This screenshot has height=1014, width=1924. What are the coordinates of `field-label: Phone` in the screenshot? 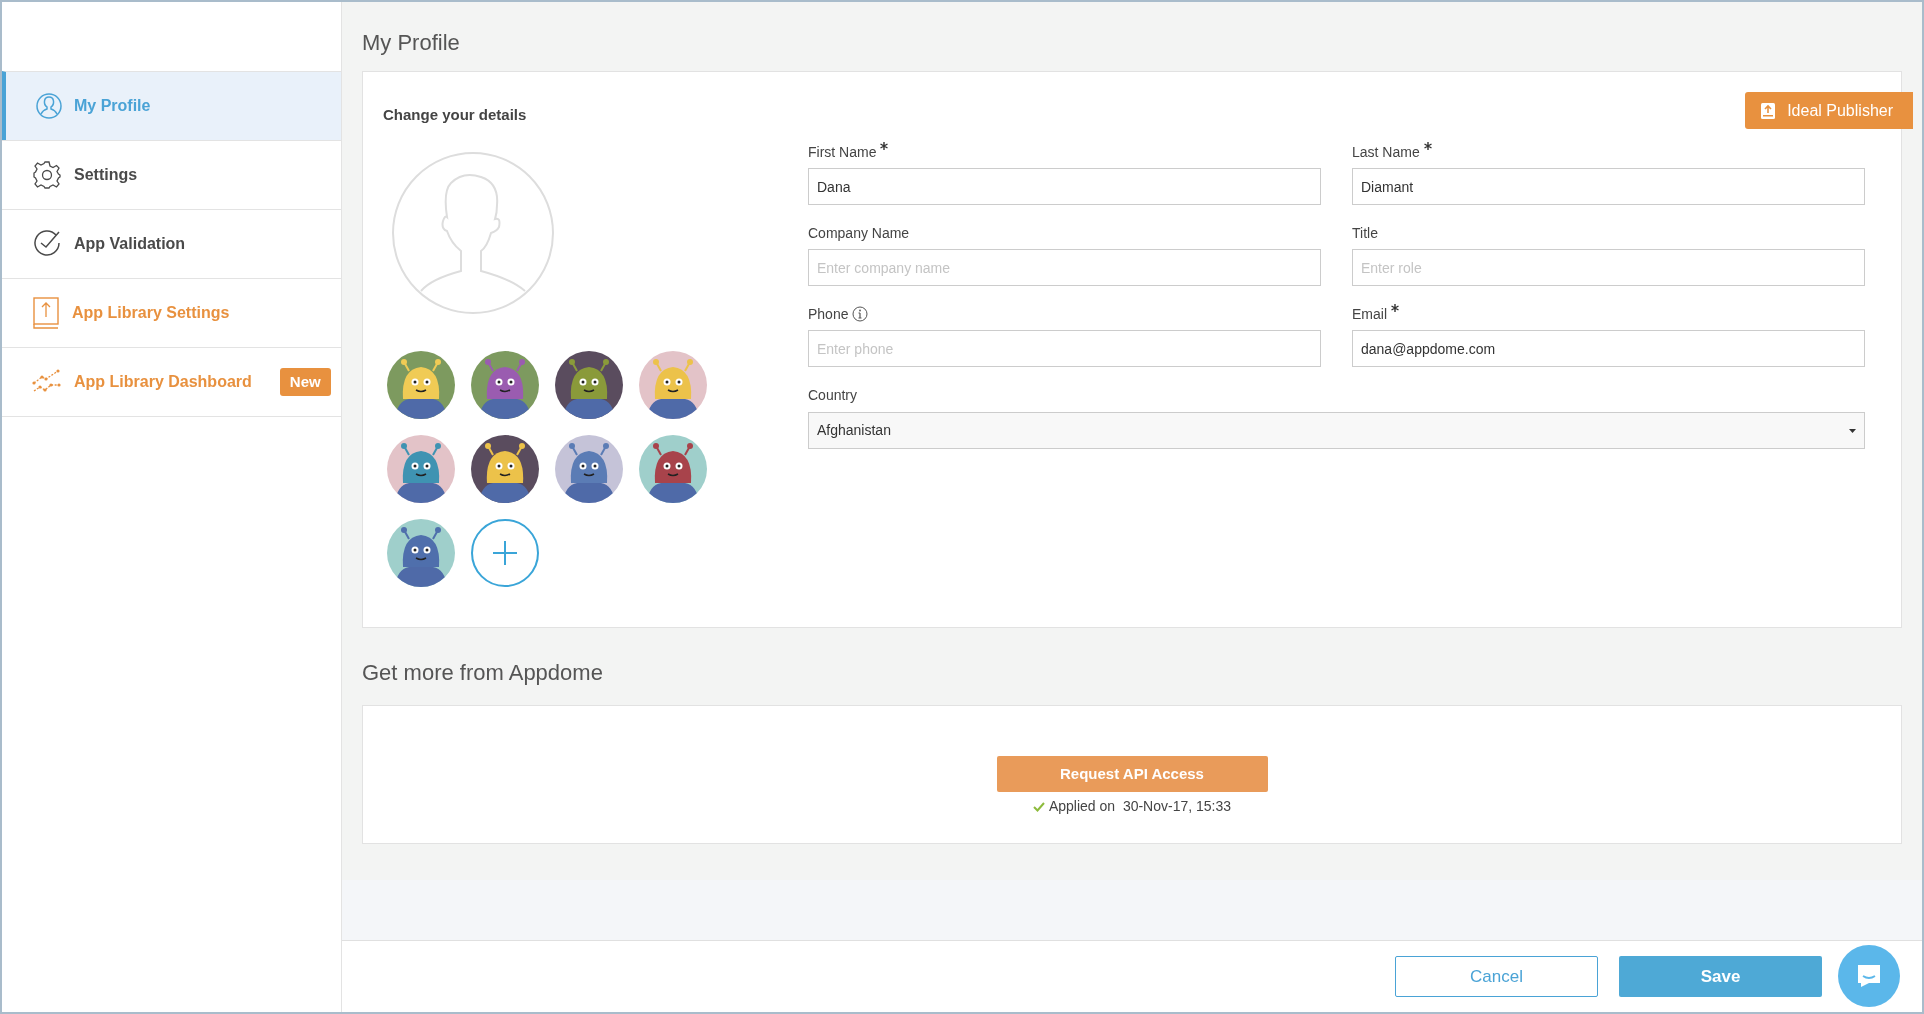 It's located at (828, 314).